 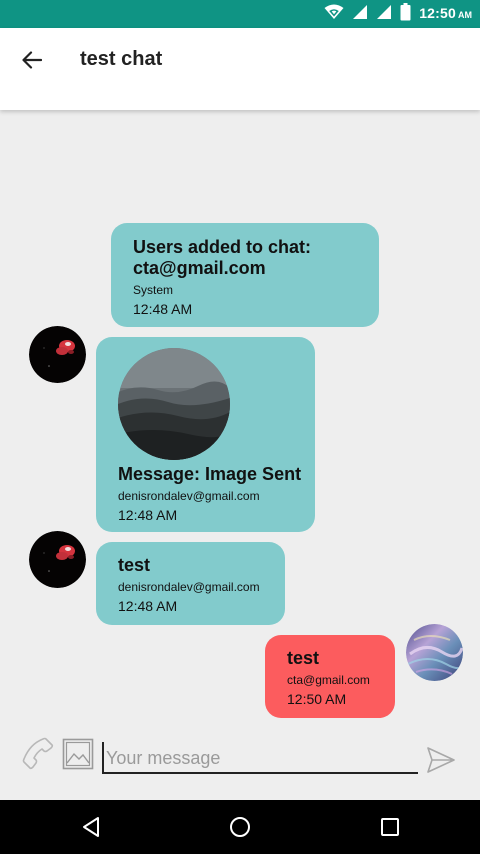 I want to click on nav-bar, so click(x=240, y=827).